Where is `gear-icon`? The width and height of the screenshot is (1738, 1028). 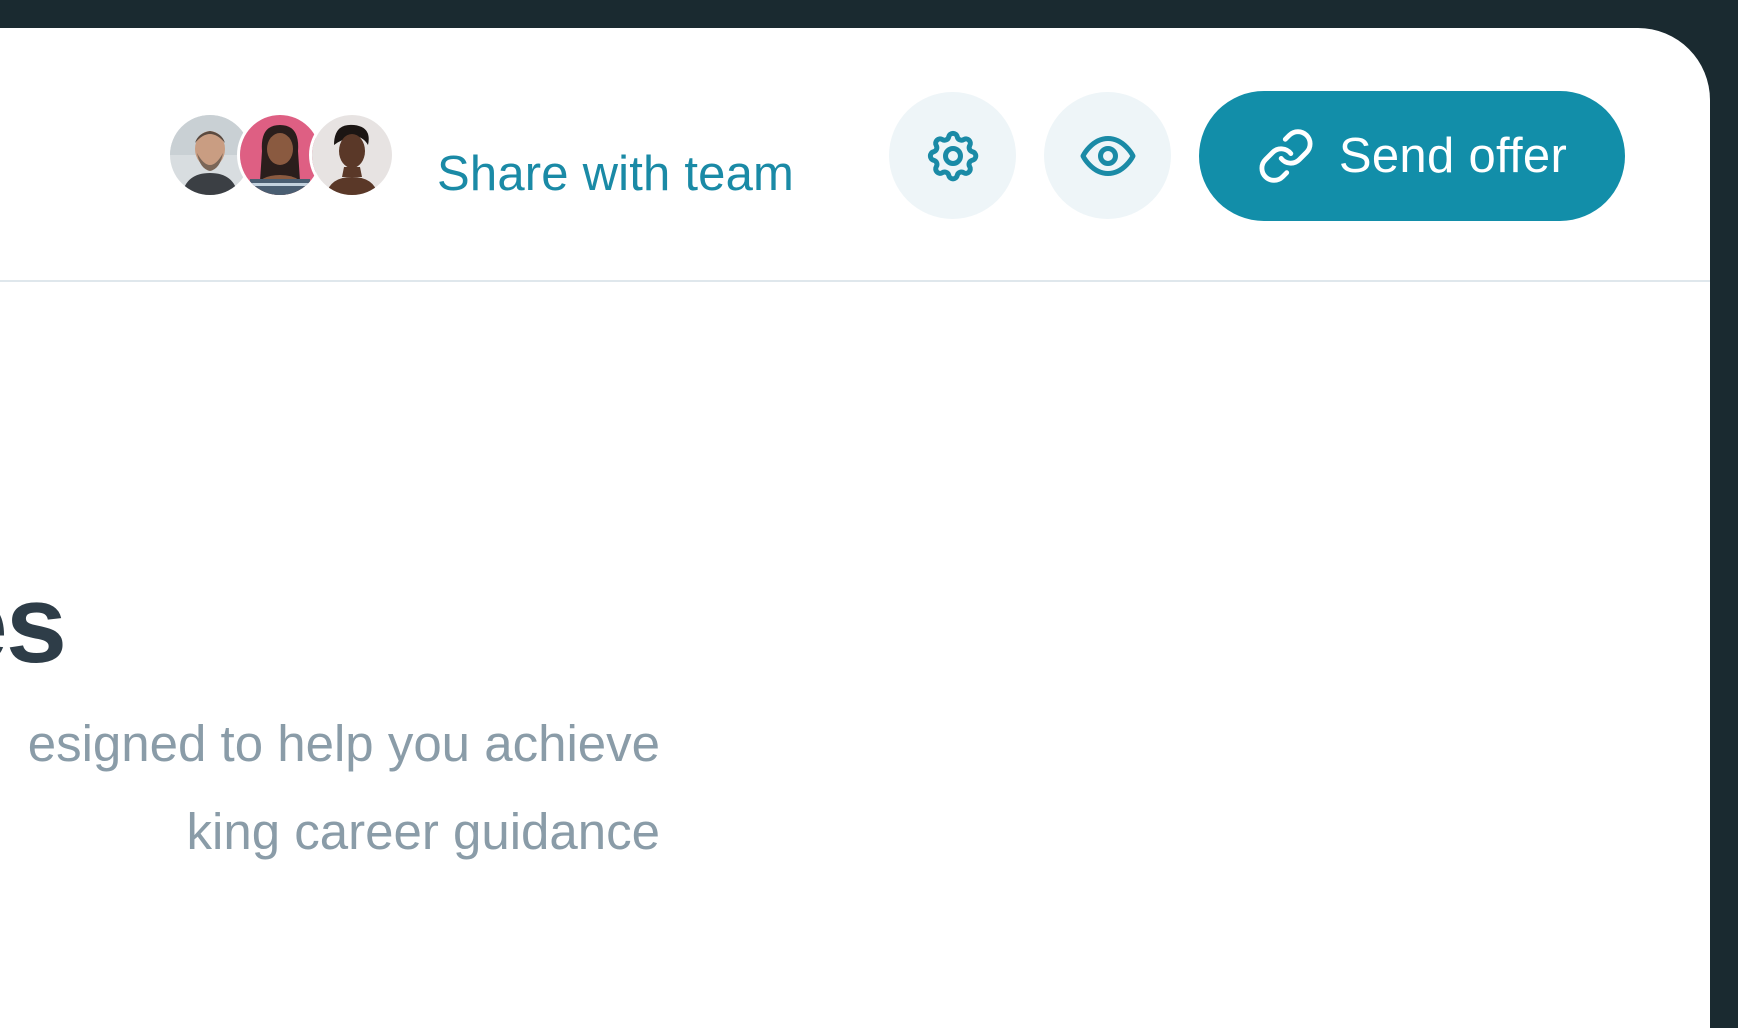
gear-icon is located at coordinates (952, 155).